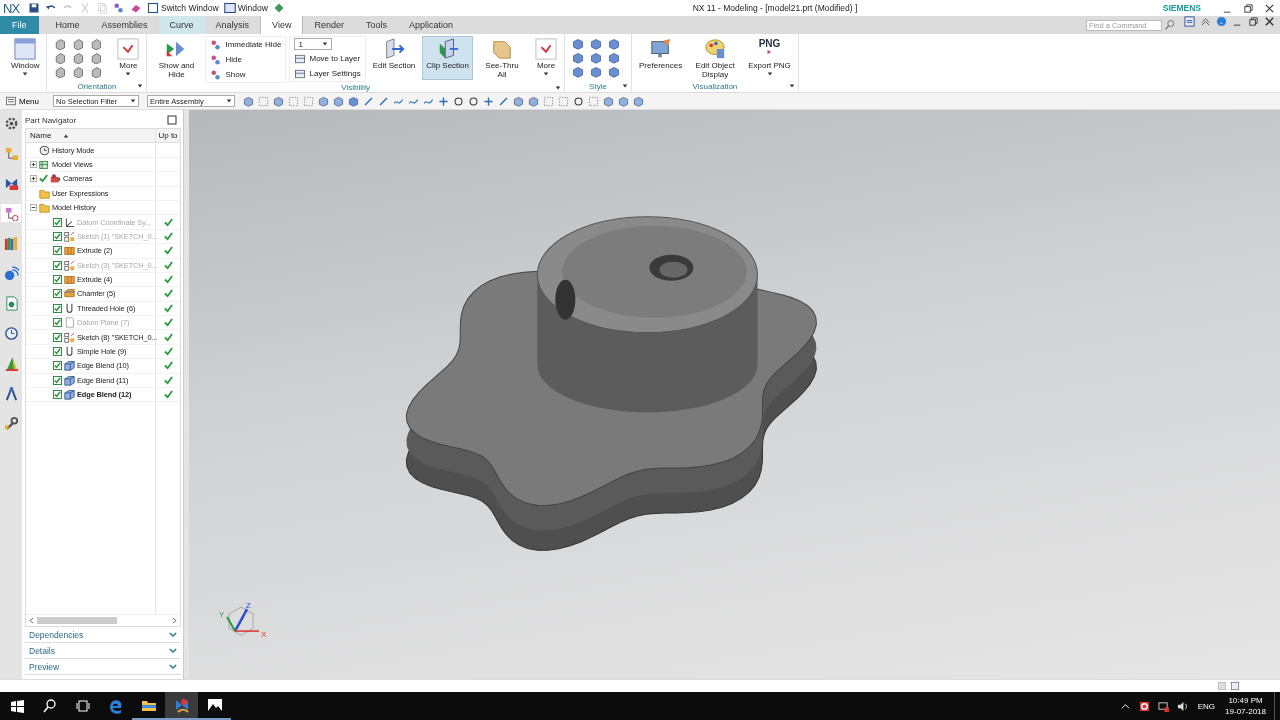 The width and height of the screenshot is (1280, 720). I want to click on fullscreen-icon, so click(1235, 686).